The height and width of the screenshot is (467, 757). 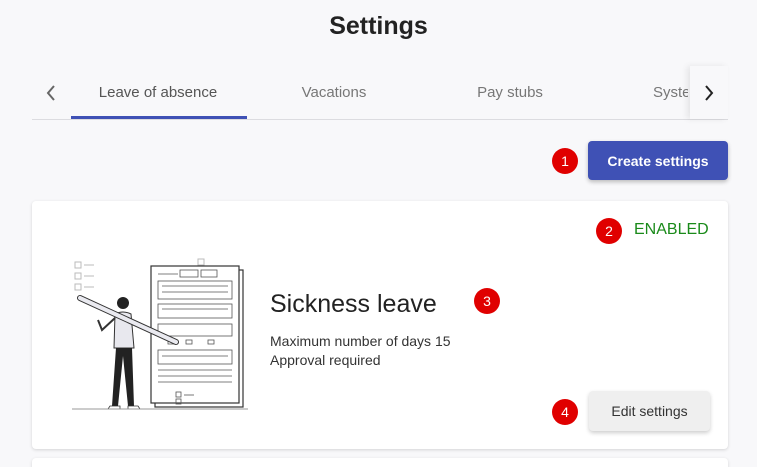 What do you see at coordinates (609, 231) in the screenshot?
I see `annotation-badge-2: 2` at bounding box center [609, 231].